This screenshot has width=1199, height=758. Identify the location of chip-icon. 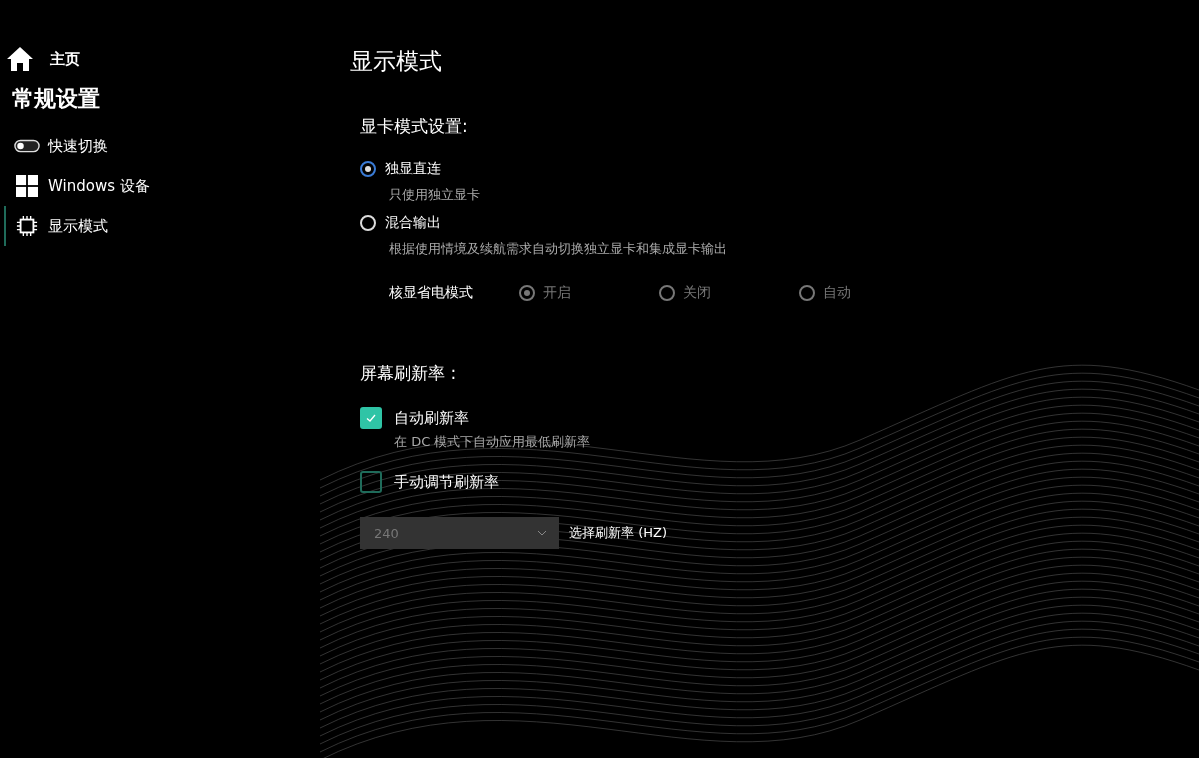
(27, 226).